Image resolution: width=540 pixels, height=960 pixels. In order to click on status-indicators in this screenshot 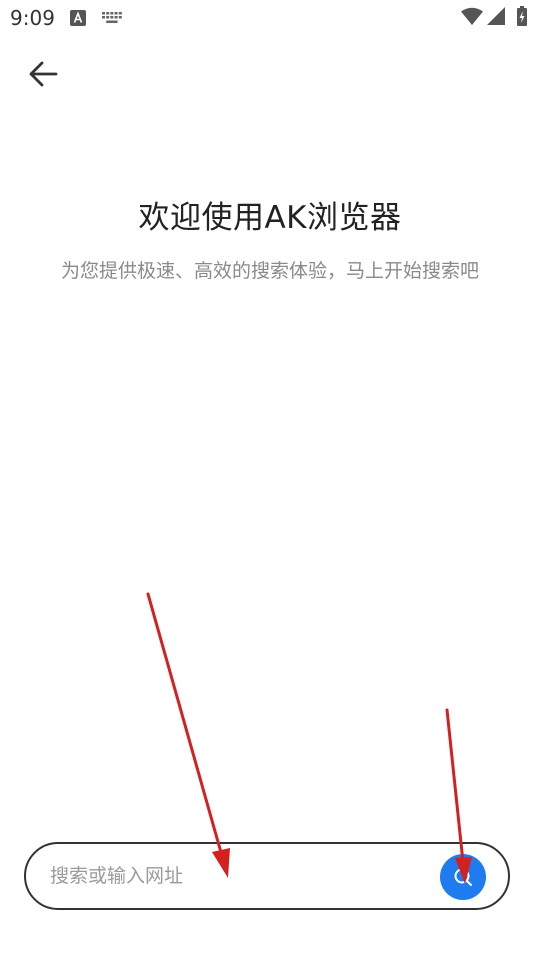, I will do `click(494, 16)`.